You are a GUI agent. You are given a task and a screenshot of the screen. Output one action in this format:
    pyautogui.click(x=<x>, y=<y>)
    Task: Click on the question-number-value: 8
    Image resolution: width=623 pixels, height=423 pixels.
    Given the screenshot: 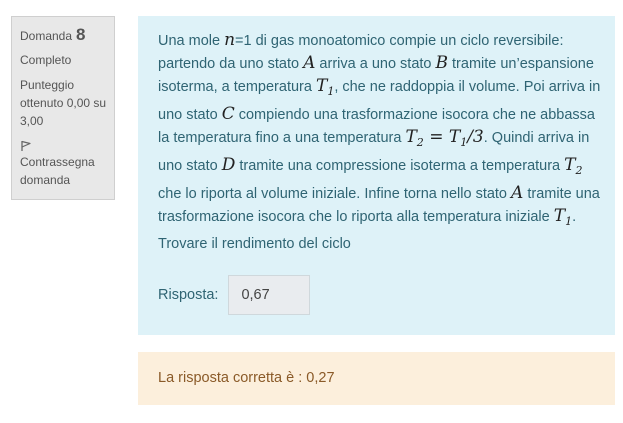 What is the action you would take?
    pyautogui.click(x=81, y=34)
    